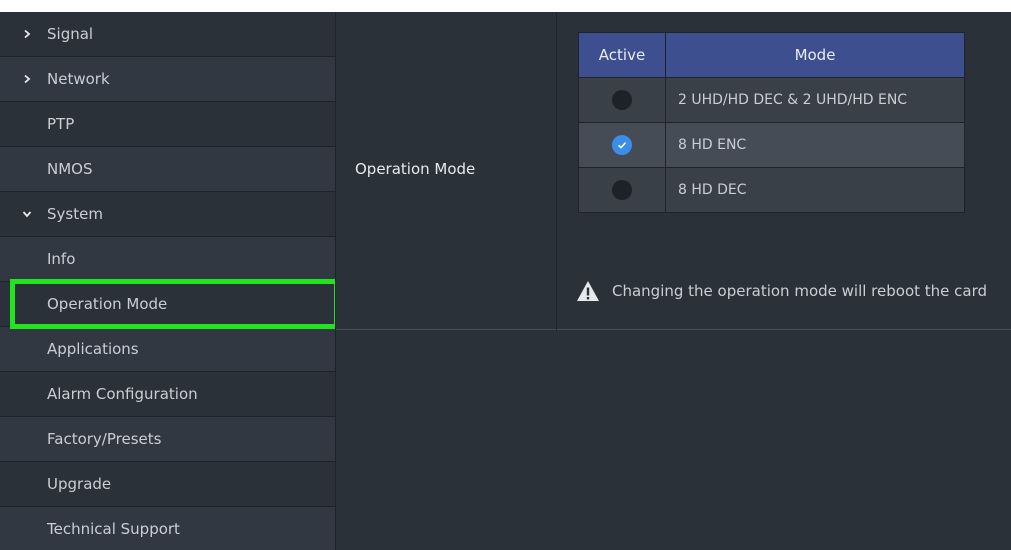 The width and height of the screenshot is (1011, 550). I want to click on sidebar-item-alarm-configuration: Alarm Configuration, so click(167, 394).